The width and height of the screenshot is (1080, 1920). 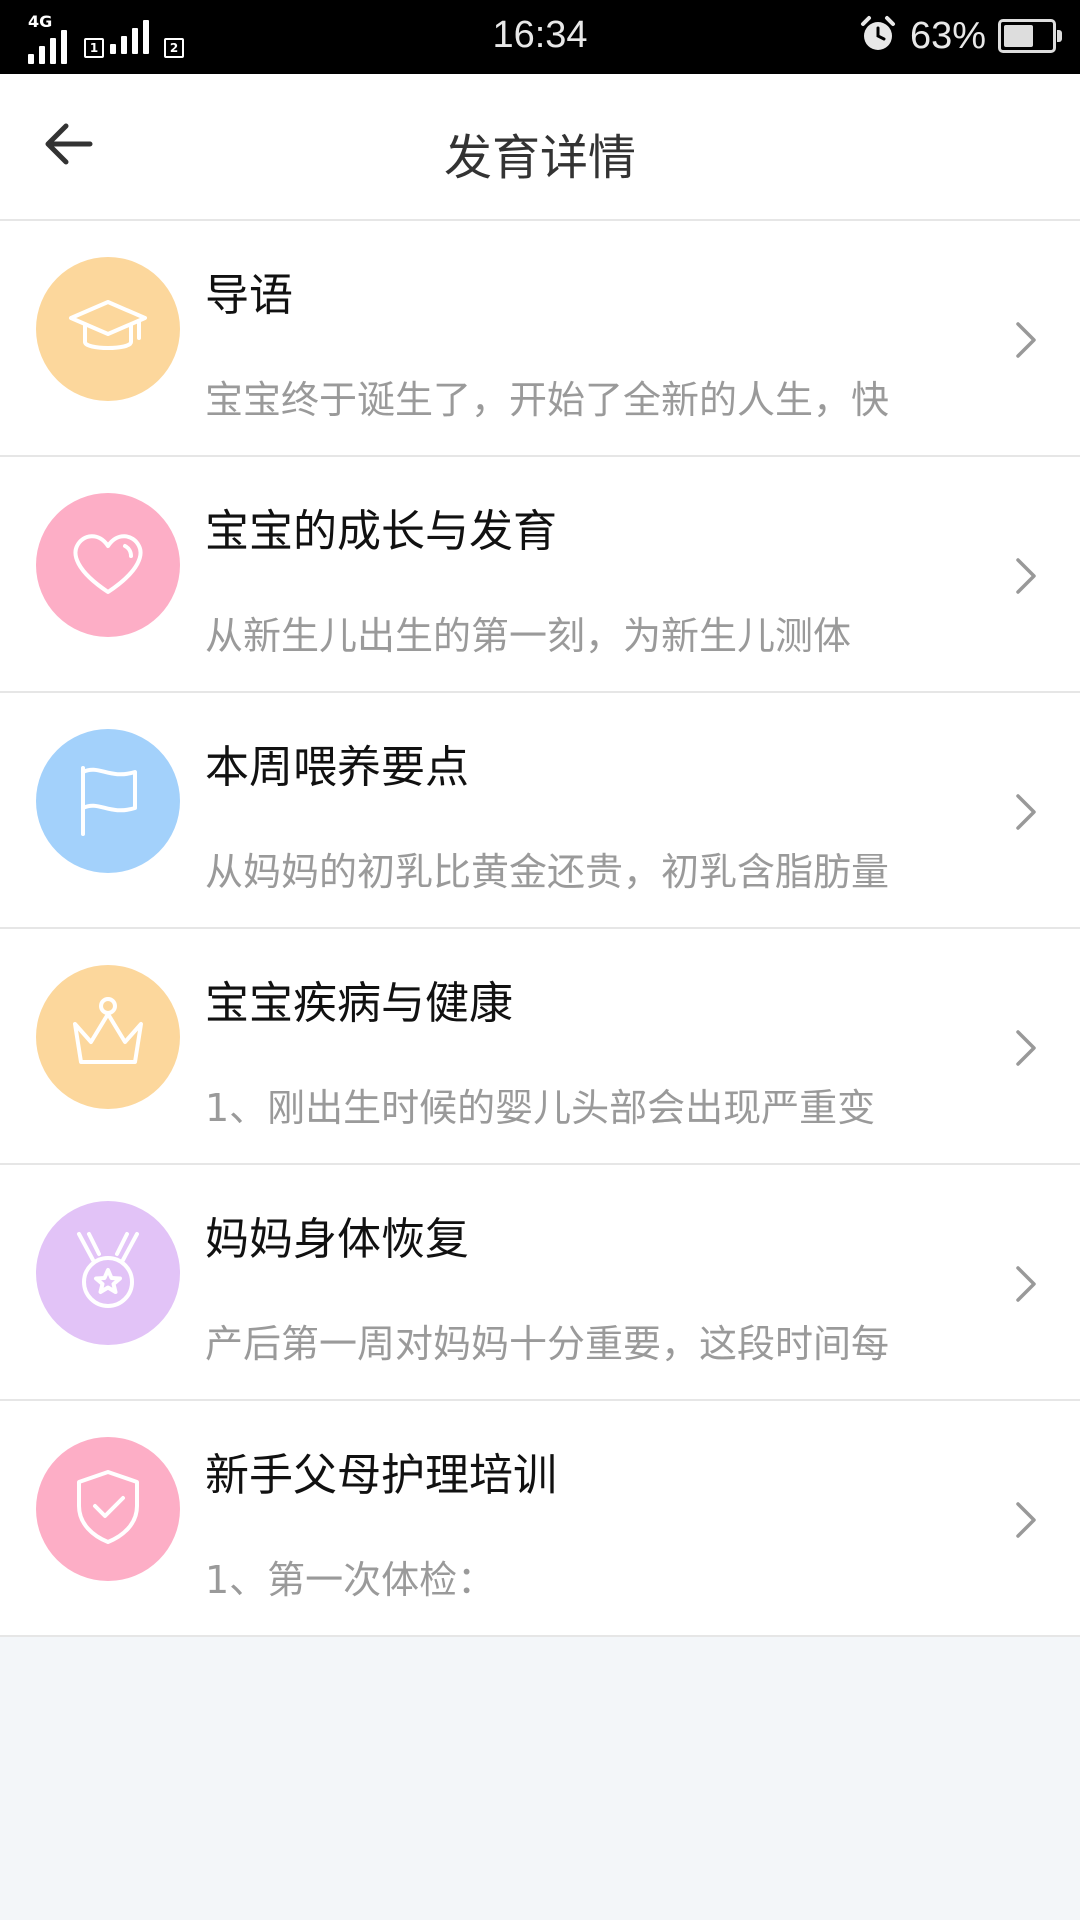 What do you see at coordinates (350, 1580) in the screenshot?
I see `item-summary: 1、第一次体检：` at bounding box center [350, 1580].